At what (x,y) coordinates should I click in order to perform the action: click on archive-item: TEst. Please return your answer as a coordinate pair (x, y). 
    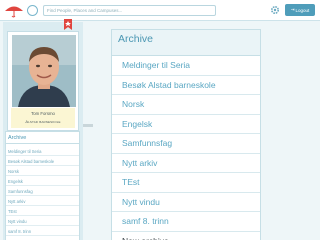
    Looking at the image, I should click on (186, 183).